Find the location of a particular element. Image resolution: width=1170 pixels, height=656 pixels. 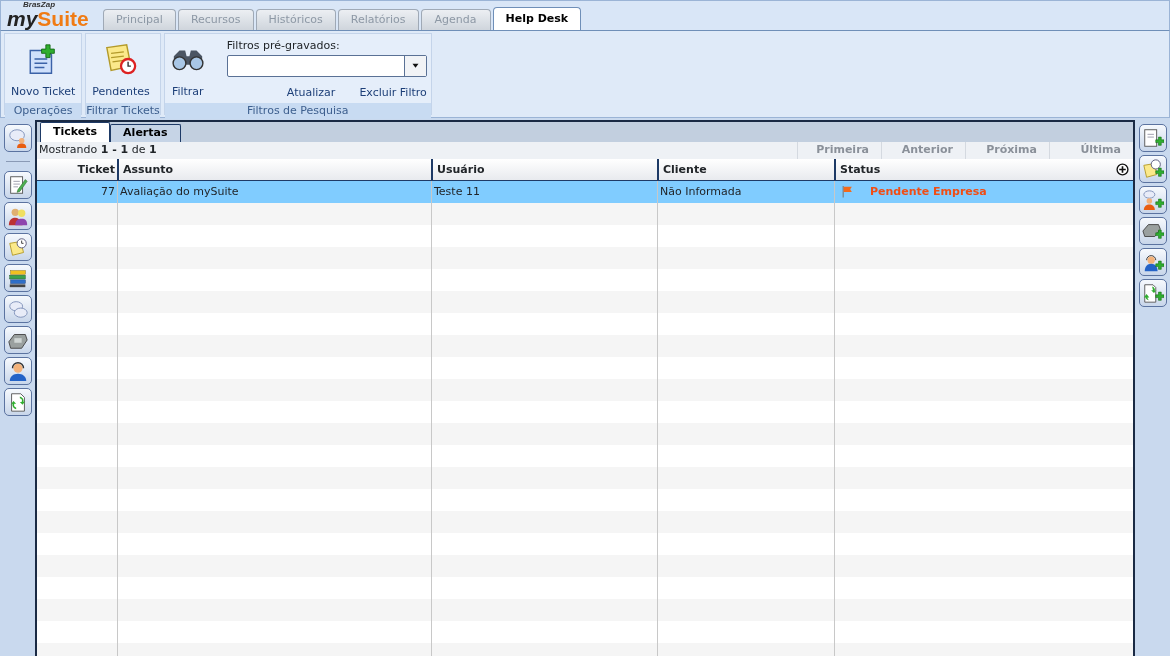

flag-icon is located at coordinates (847, 191).